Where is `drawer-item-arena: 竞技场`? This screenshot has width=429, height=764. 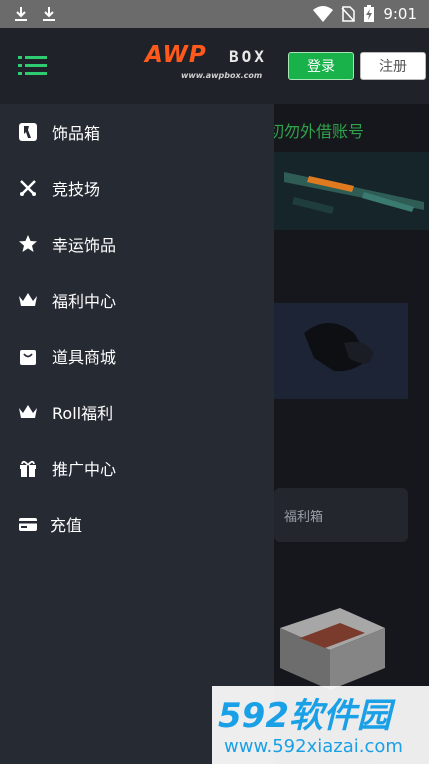
drawer-item-arena: 竞技场 is located at coordinates (137, 188).